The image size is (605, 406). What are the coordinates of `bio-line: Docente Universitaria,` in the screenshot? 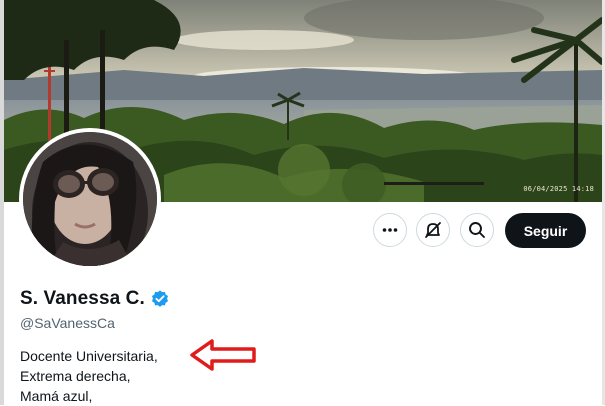 It's located at (89, 356).